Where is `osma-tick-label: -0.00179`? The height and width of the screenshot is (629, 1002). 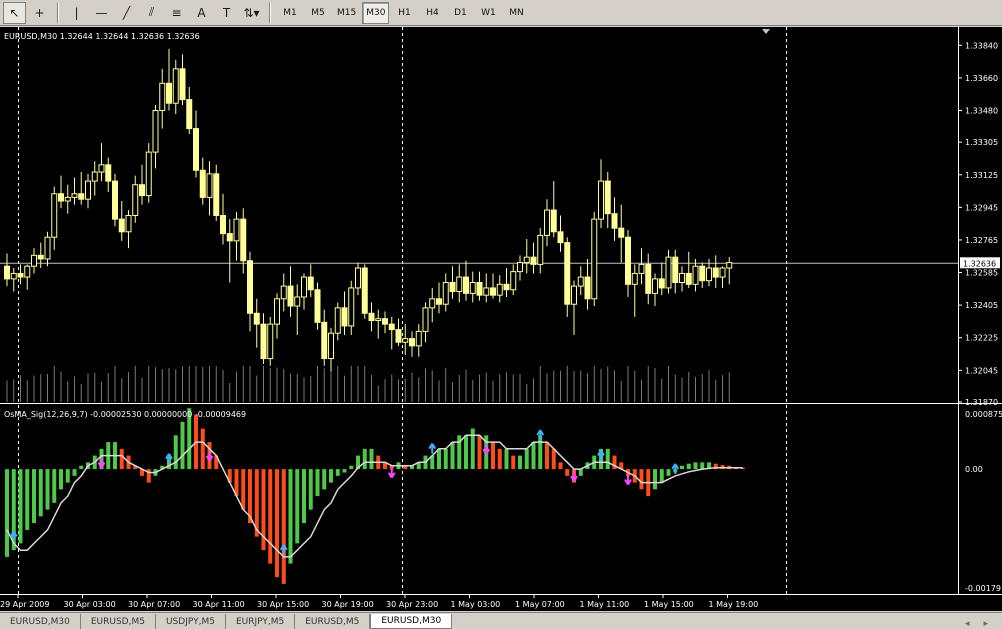 osma-tick-label: -0.00179 is located at coordinates (983, 588).